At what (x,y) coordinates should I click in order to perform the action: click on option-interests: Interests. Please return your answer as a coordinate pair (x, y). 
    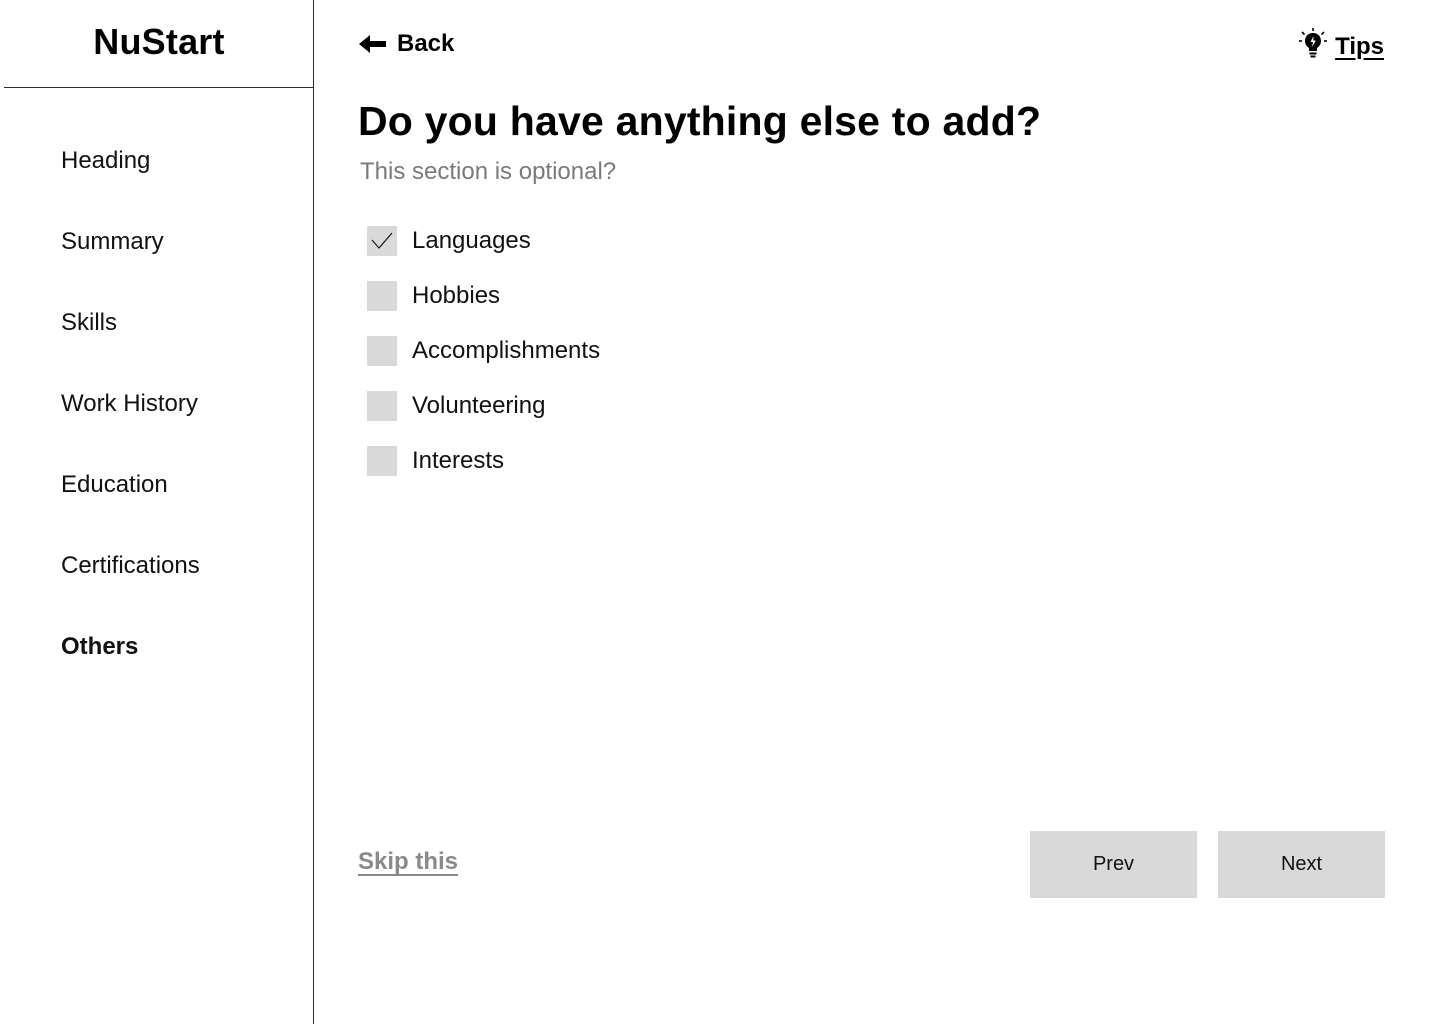
    Looking at the image, I should click on (483, 460).